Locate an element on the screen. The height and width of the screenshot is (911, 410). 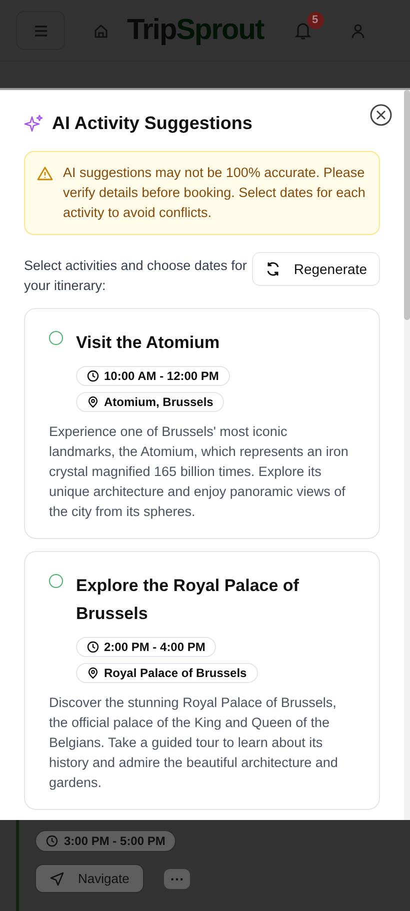
navigate-button: Navigate is located at coordinates (89, 878).